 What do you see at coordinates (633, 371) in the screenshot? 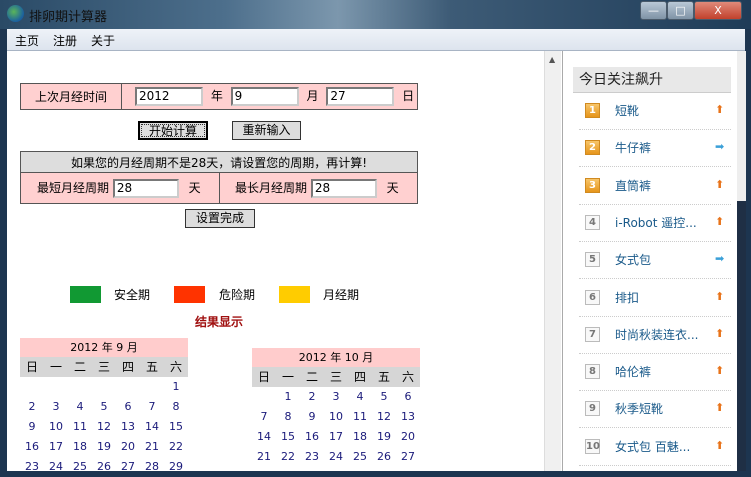
I see `trending-item-name: 哈伦裤` at bounding box center [633, 371].